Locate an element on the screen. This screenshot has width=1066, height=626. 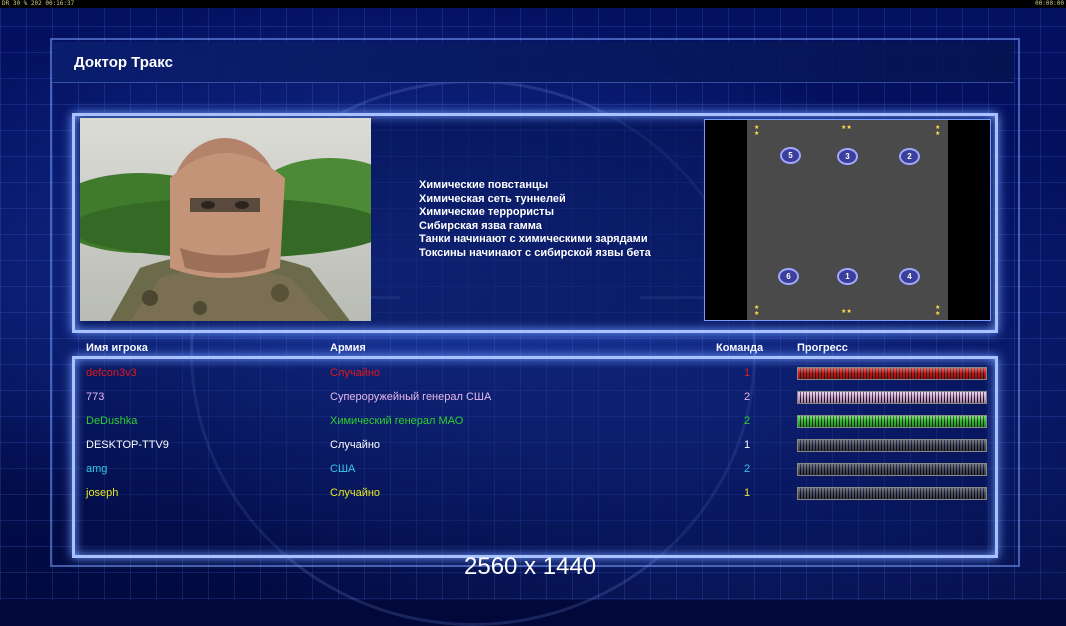
general-portrait is located at coordinates (225, 219).